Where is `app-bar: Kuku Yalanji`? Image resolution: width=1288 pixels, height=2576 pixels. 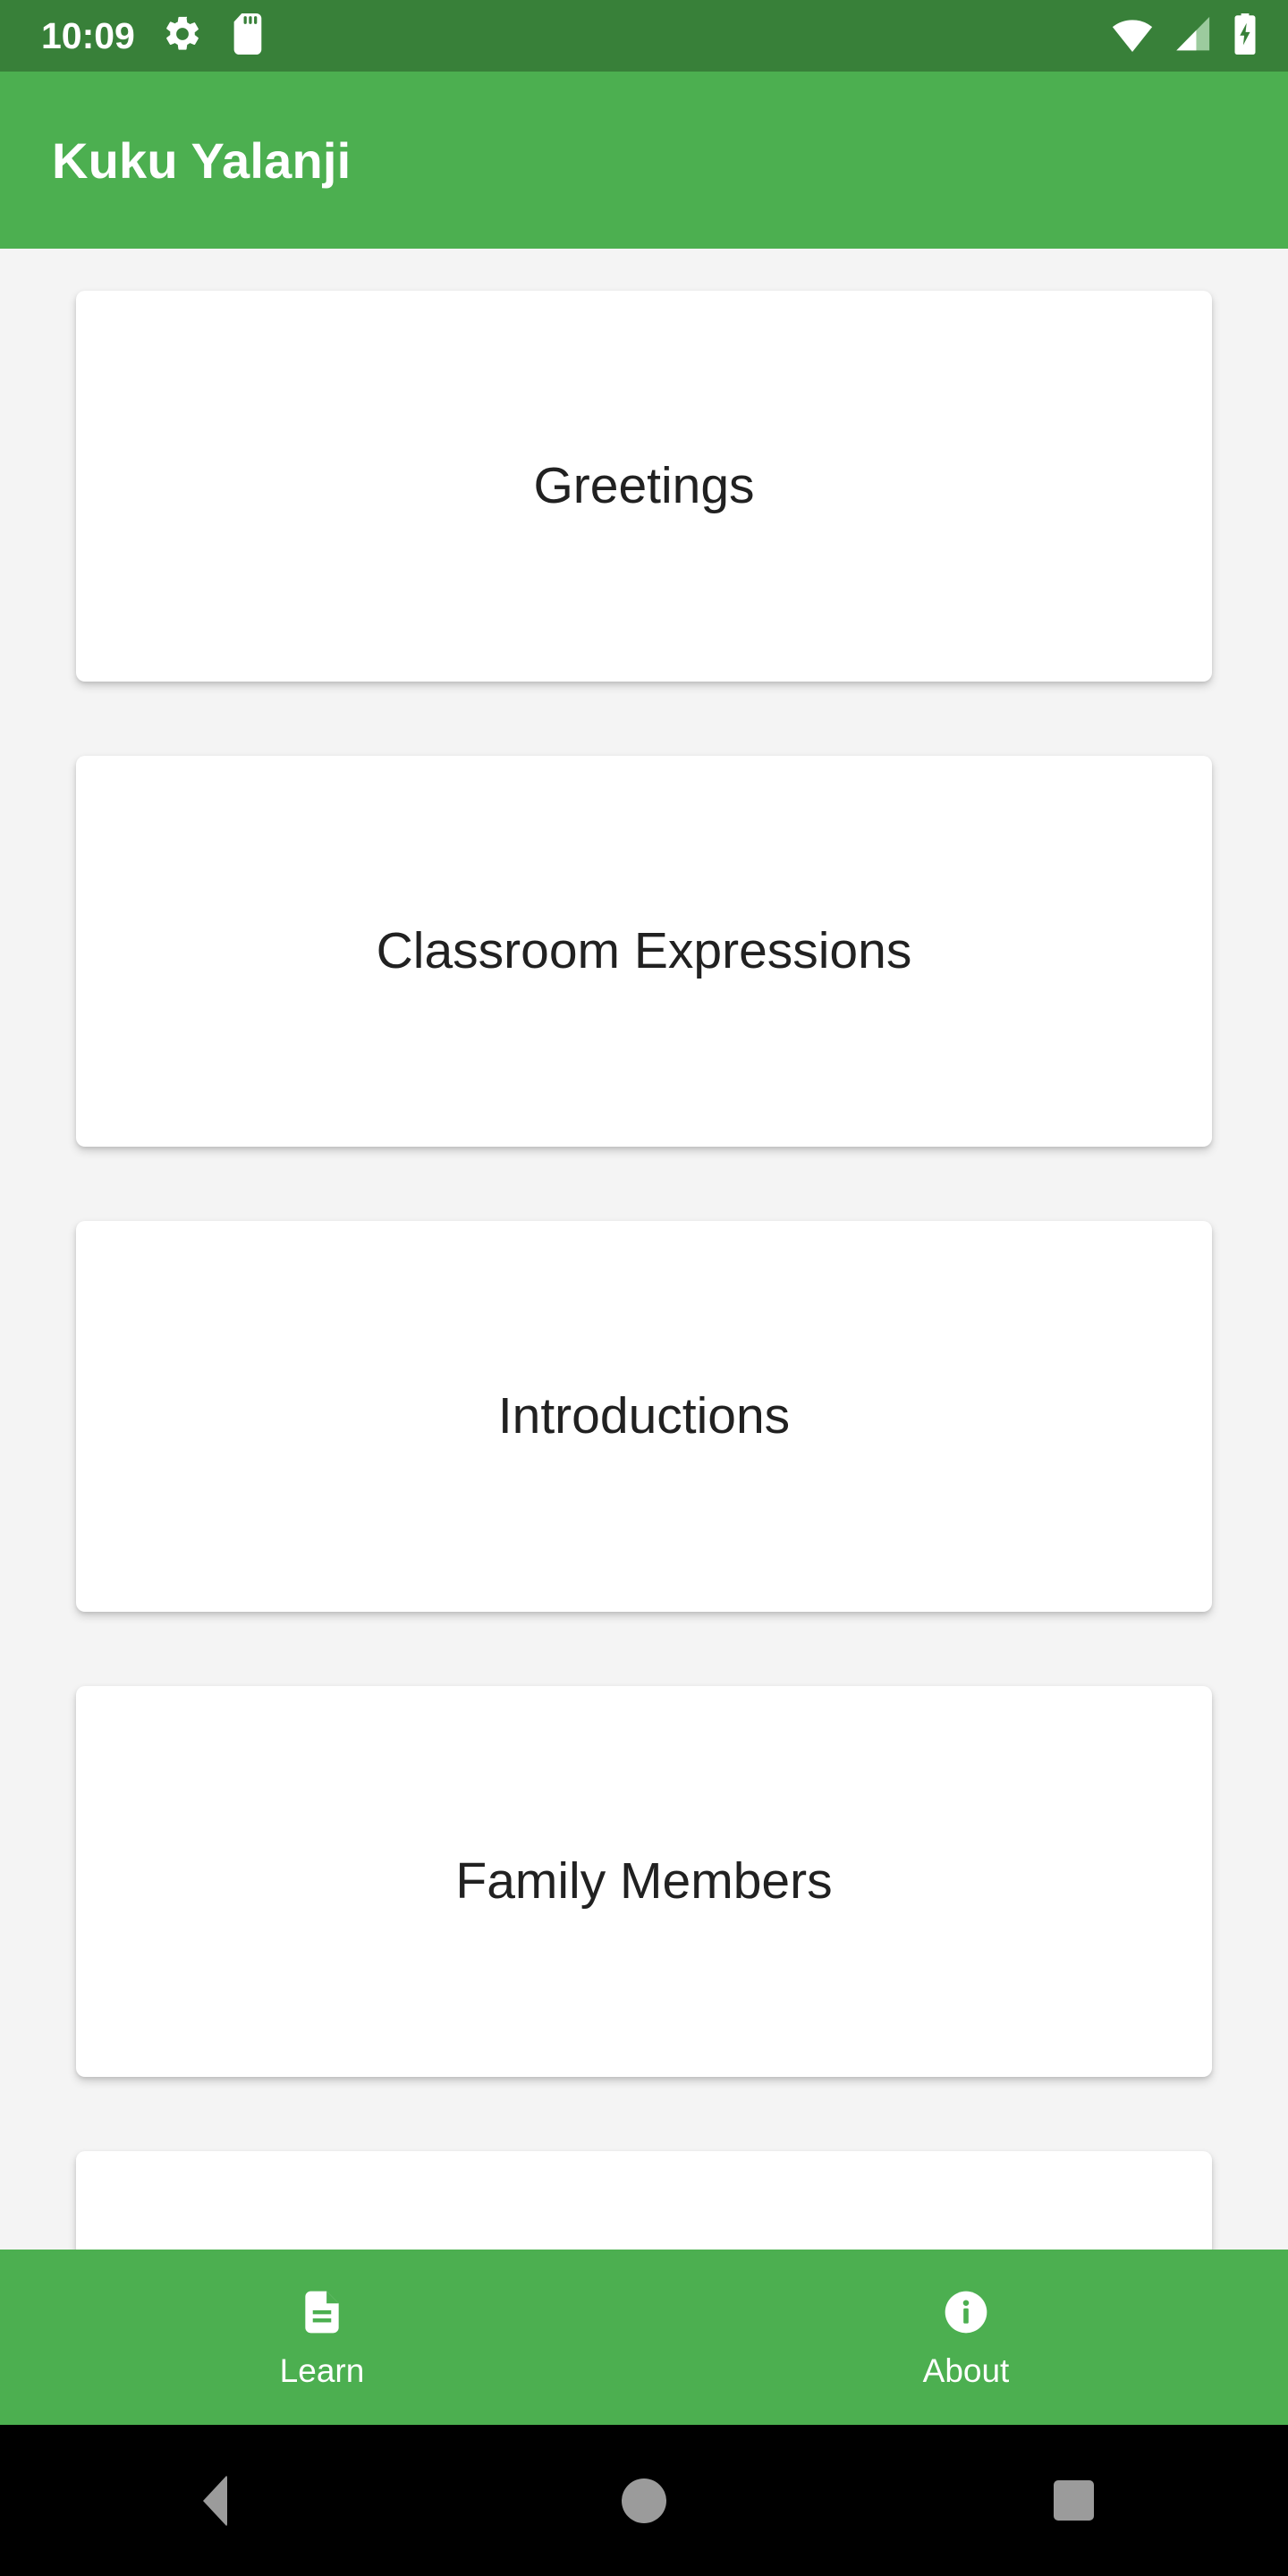
app-bar: Kuku Yalanji is located at coordinates (644, 160).